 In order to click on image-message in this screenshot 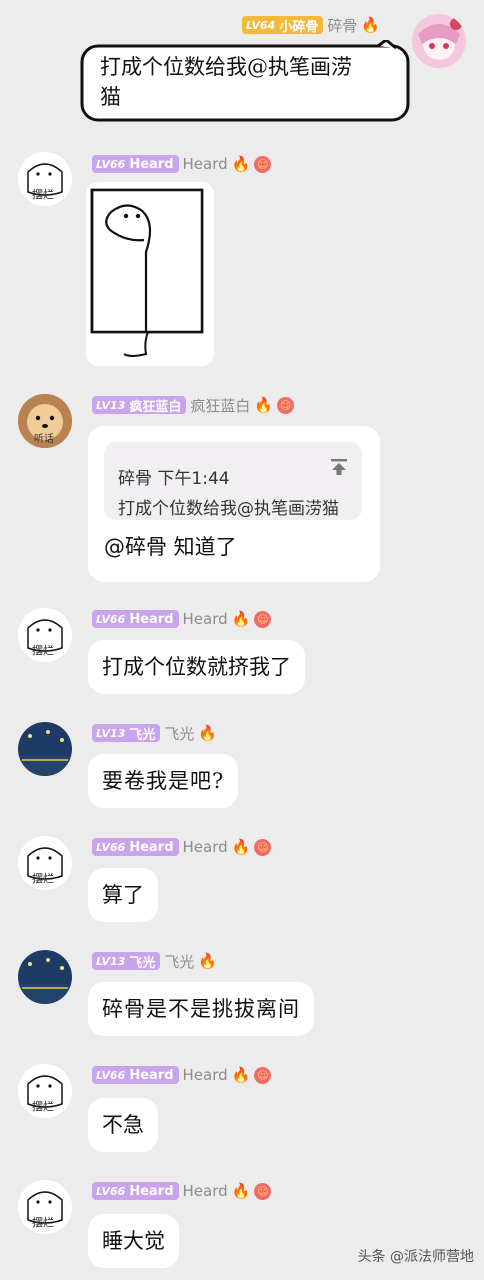, I will do `click(150, 274)`.